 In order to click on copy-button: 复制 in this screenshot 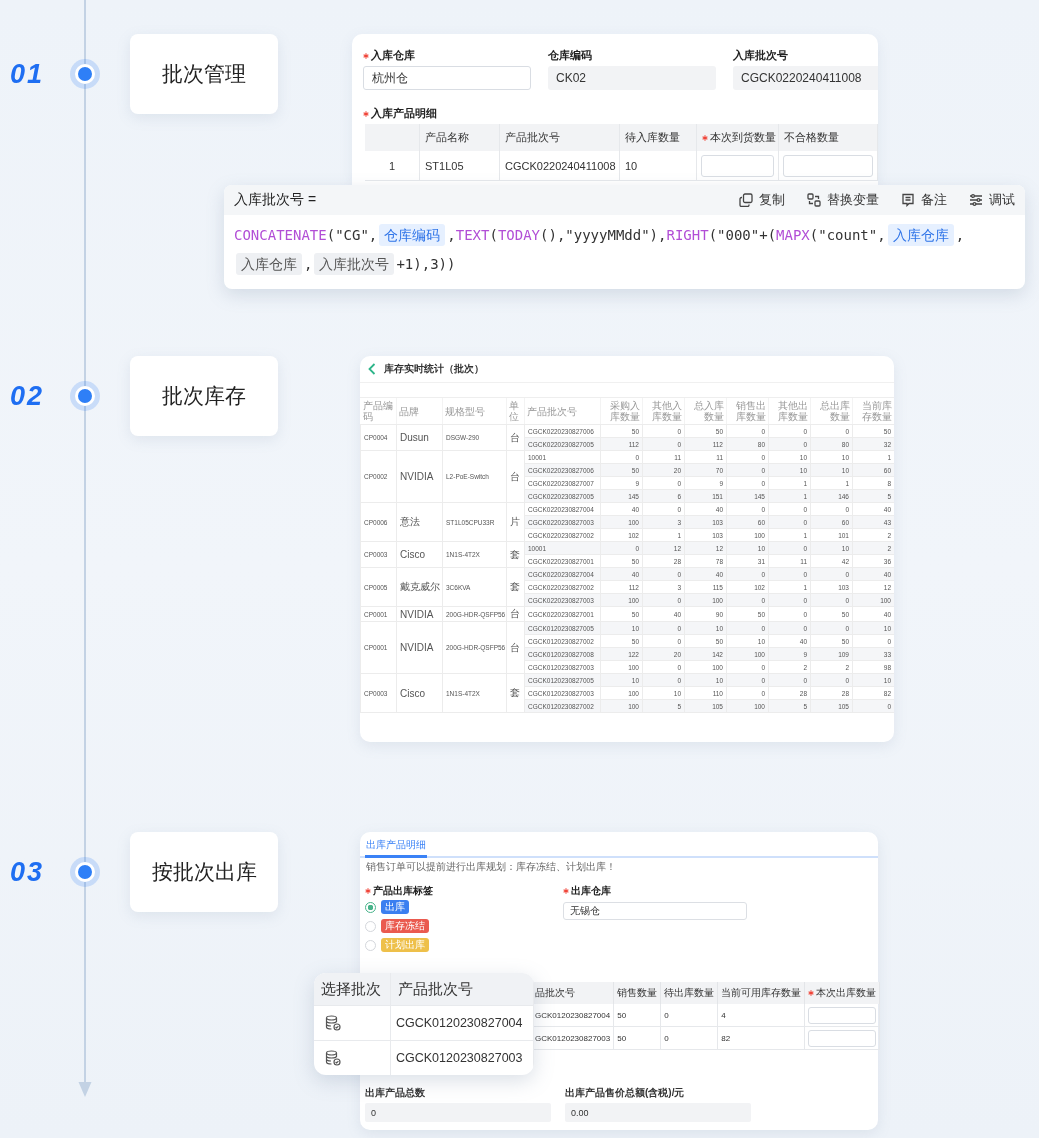, I will do `click(762, 200)`.